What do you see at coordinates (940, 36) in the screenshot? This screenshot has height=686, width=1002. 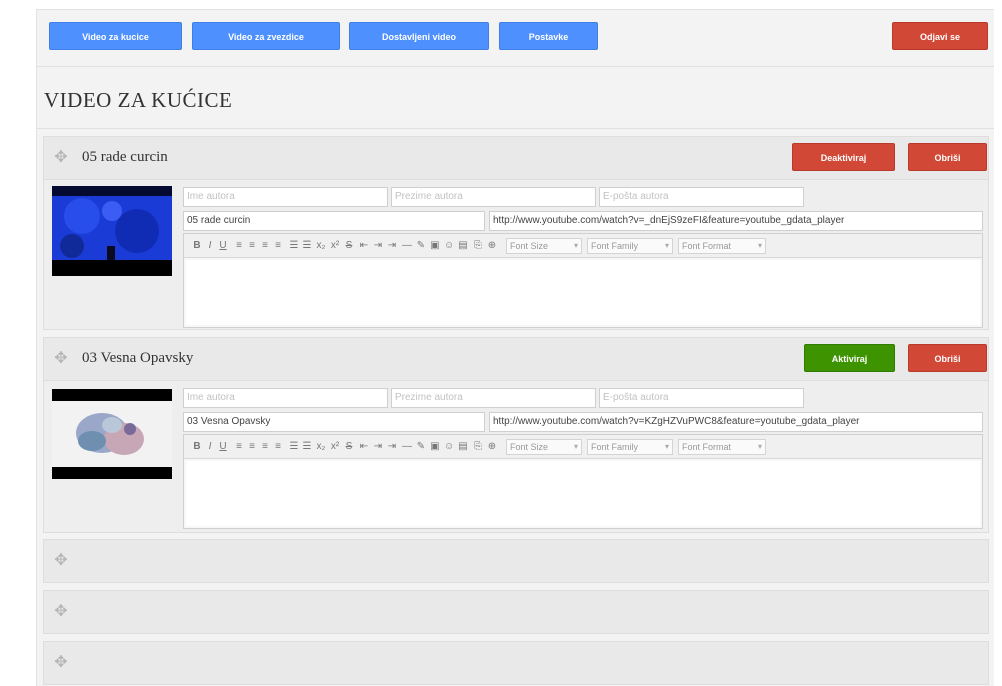 I see `logout-button: Odjavi se` at bounding box center [940, 36].